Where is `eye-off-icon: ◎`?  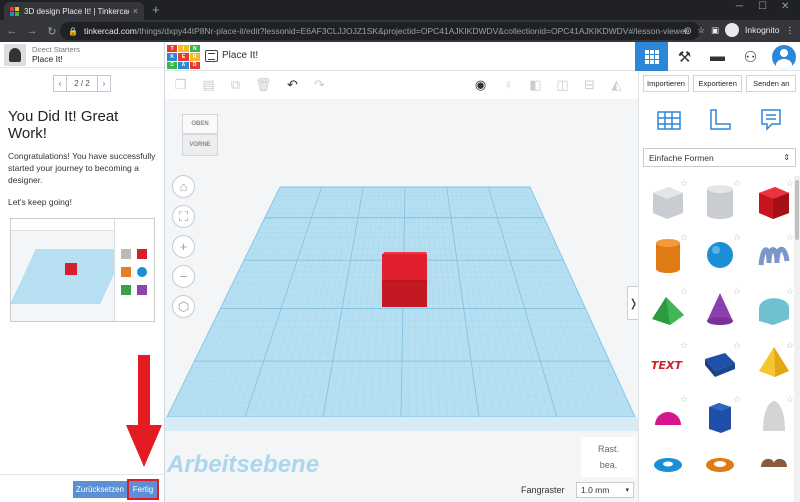
eye-off-icon: ◎ is located at coordinates (687, 30).